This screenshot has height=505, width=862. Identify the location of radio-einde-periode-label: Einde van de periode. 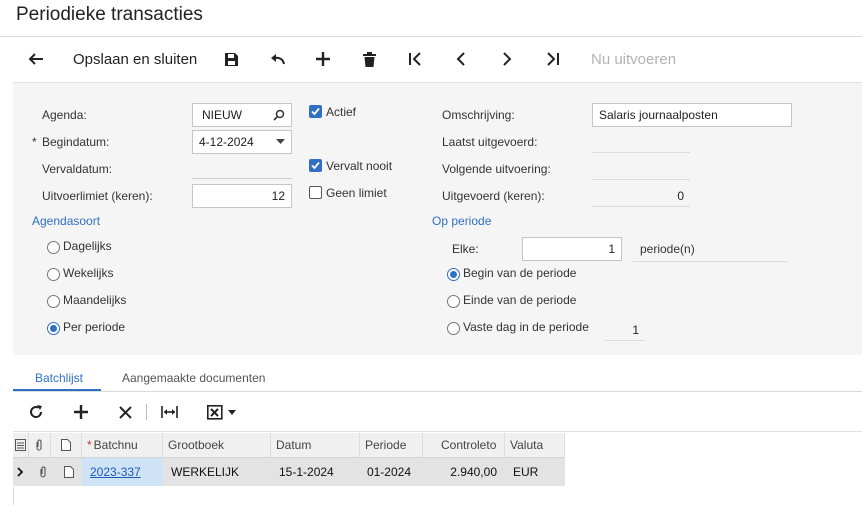
(520, 300).